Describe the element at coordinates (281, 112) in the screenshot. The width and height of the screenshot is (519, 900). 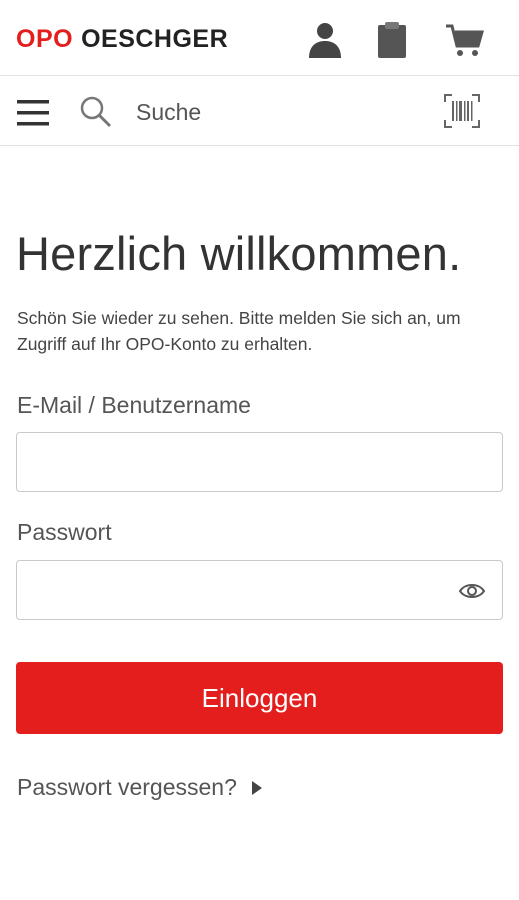
I see `search-input` at that location.